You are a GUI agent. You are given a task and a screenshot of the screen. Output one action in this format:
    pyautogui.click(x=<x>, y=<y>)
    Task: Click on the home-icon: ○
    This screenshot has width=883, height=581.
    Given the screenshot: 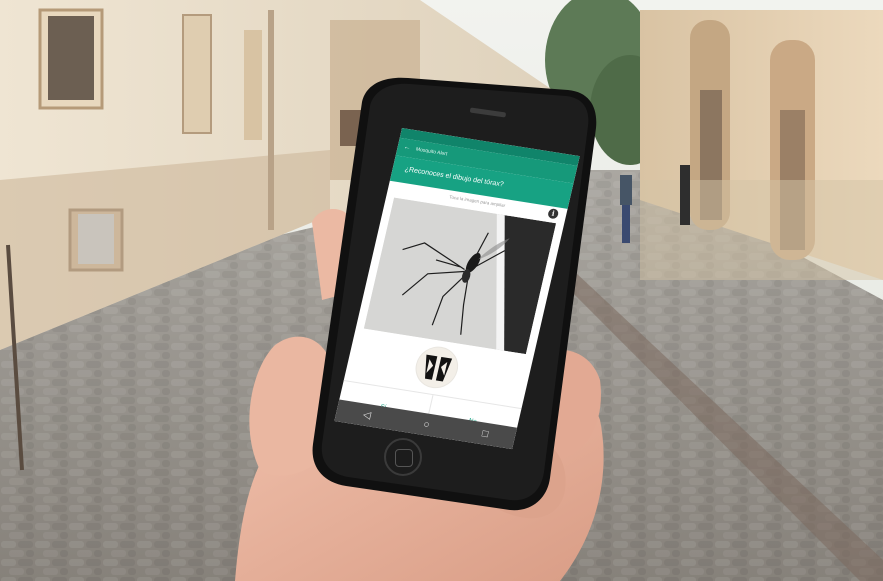 What is the action you would take?
    pyautogui.click(x=426, y=425)
    